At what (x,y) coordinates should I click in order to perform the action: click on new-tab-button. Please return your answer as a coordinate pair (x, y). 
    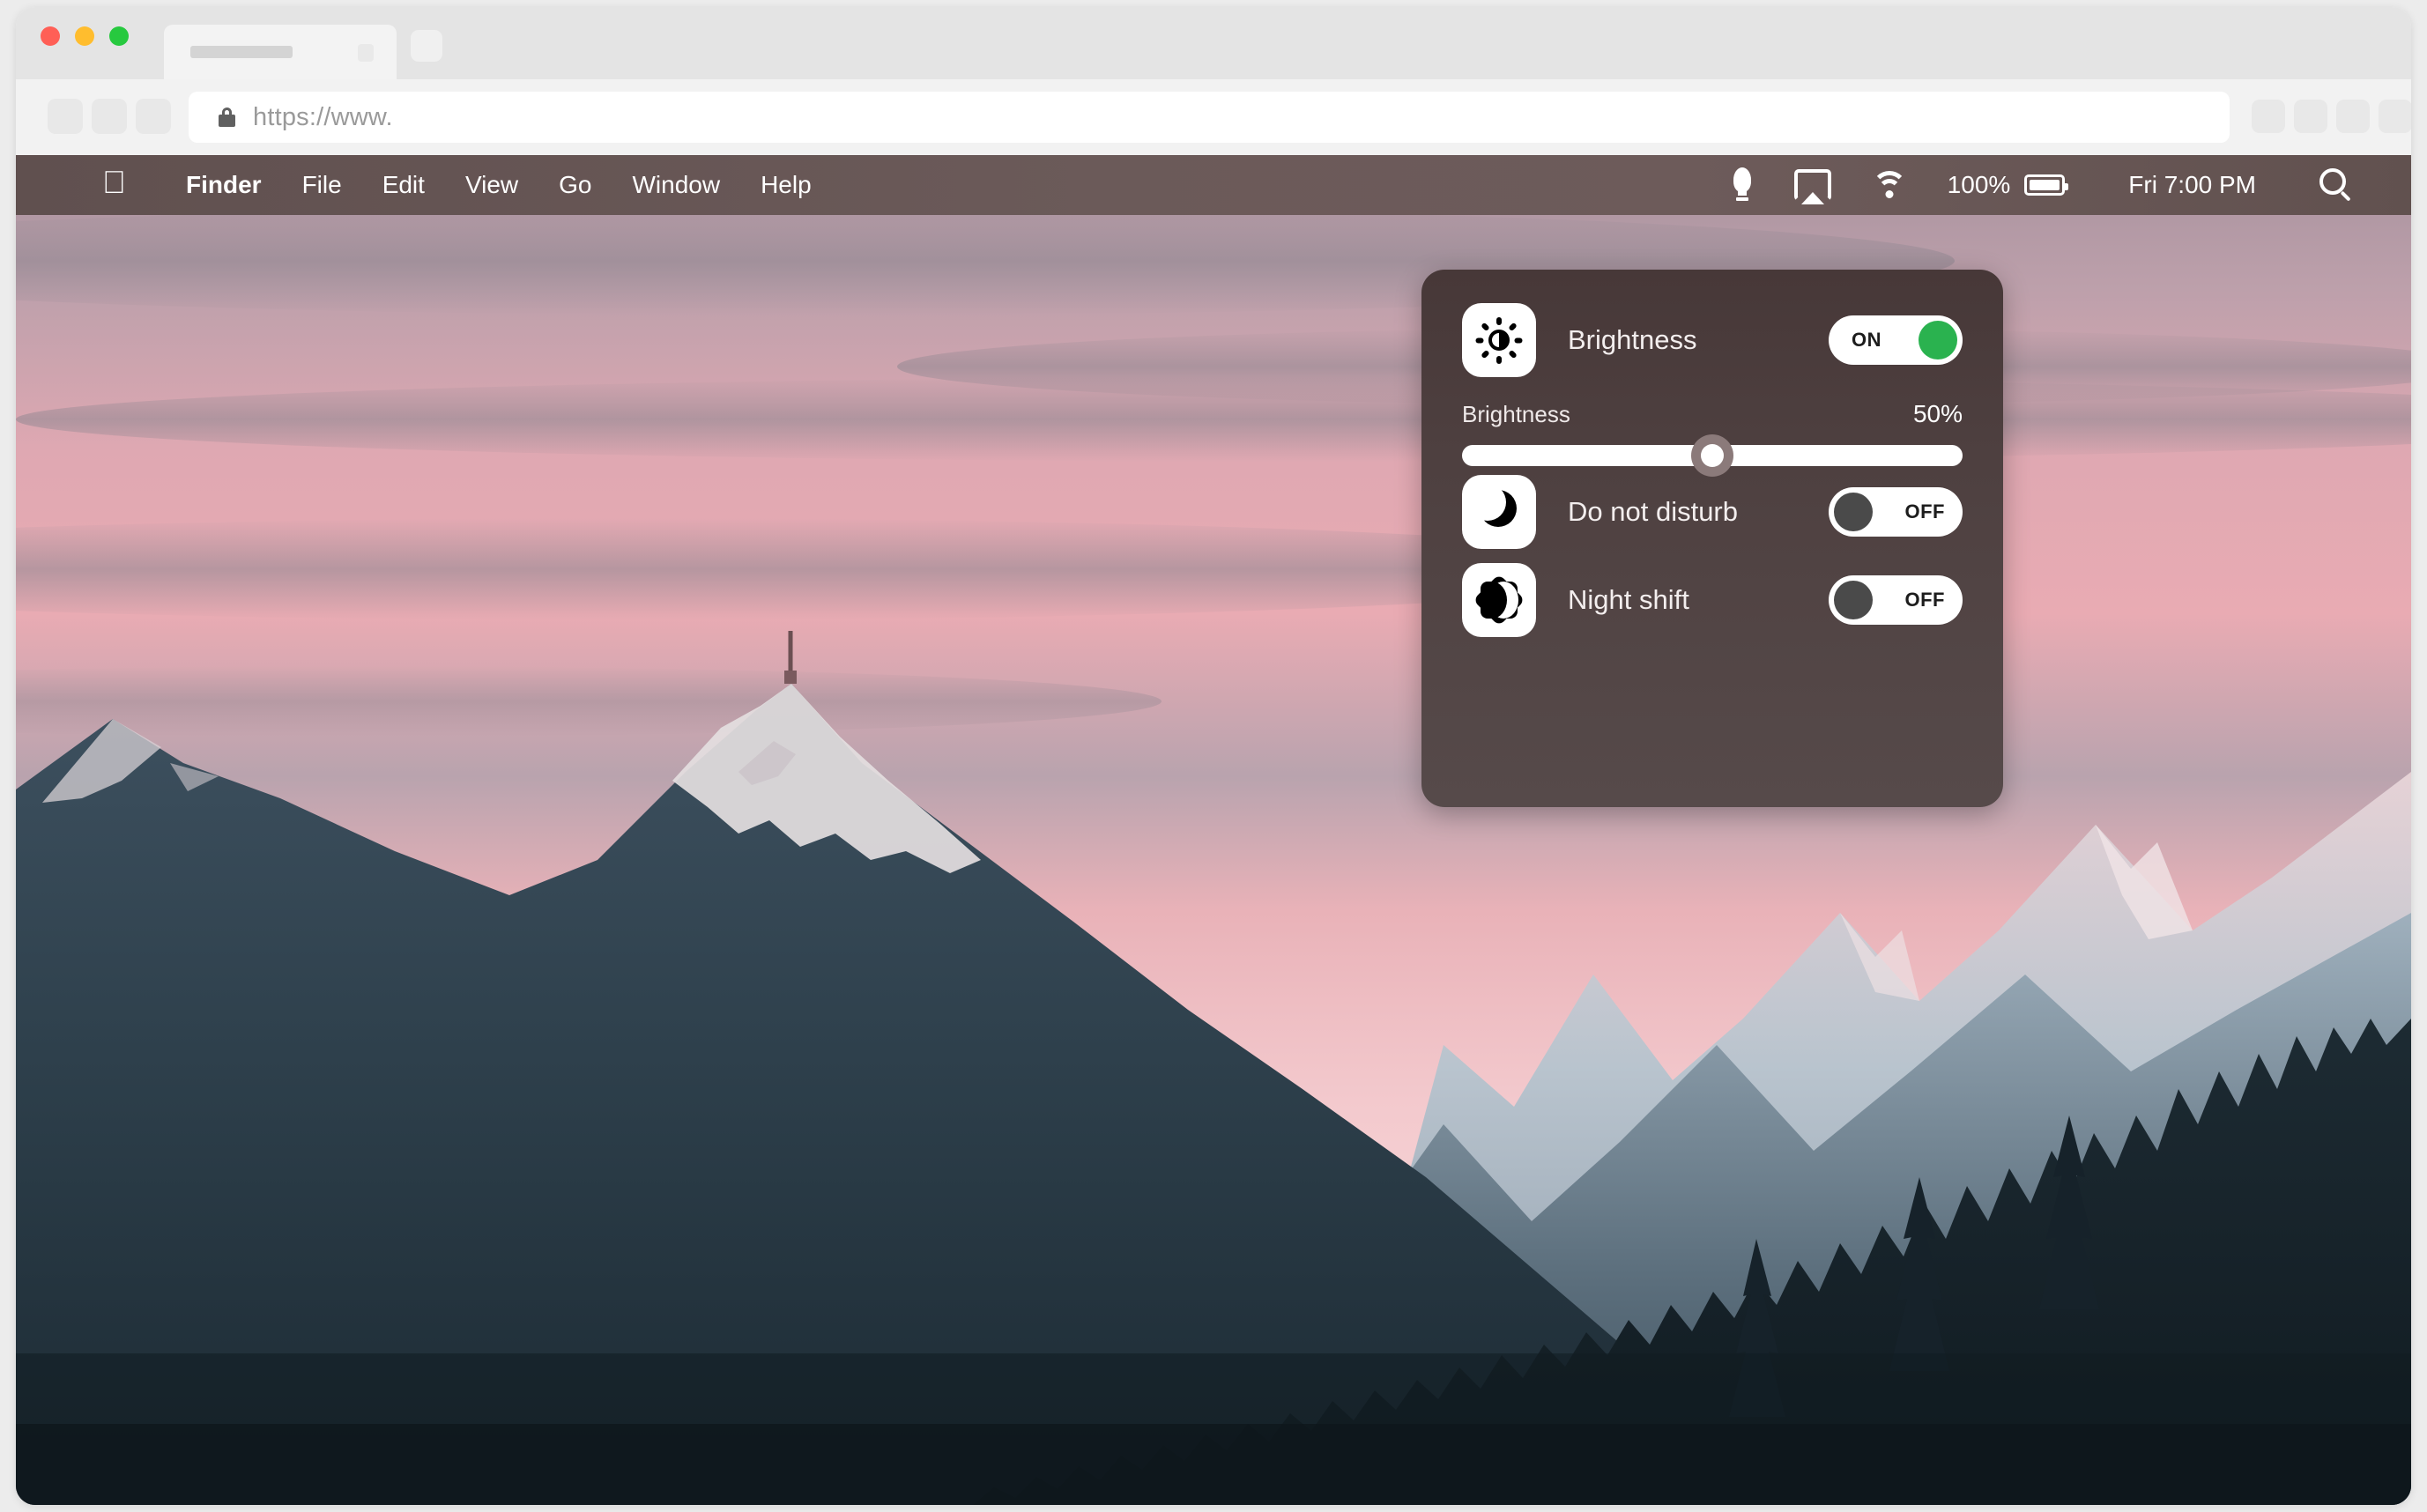
    Looking at the image, I should click on (426, 46).